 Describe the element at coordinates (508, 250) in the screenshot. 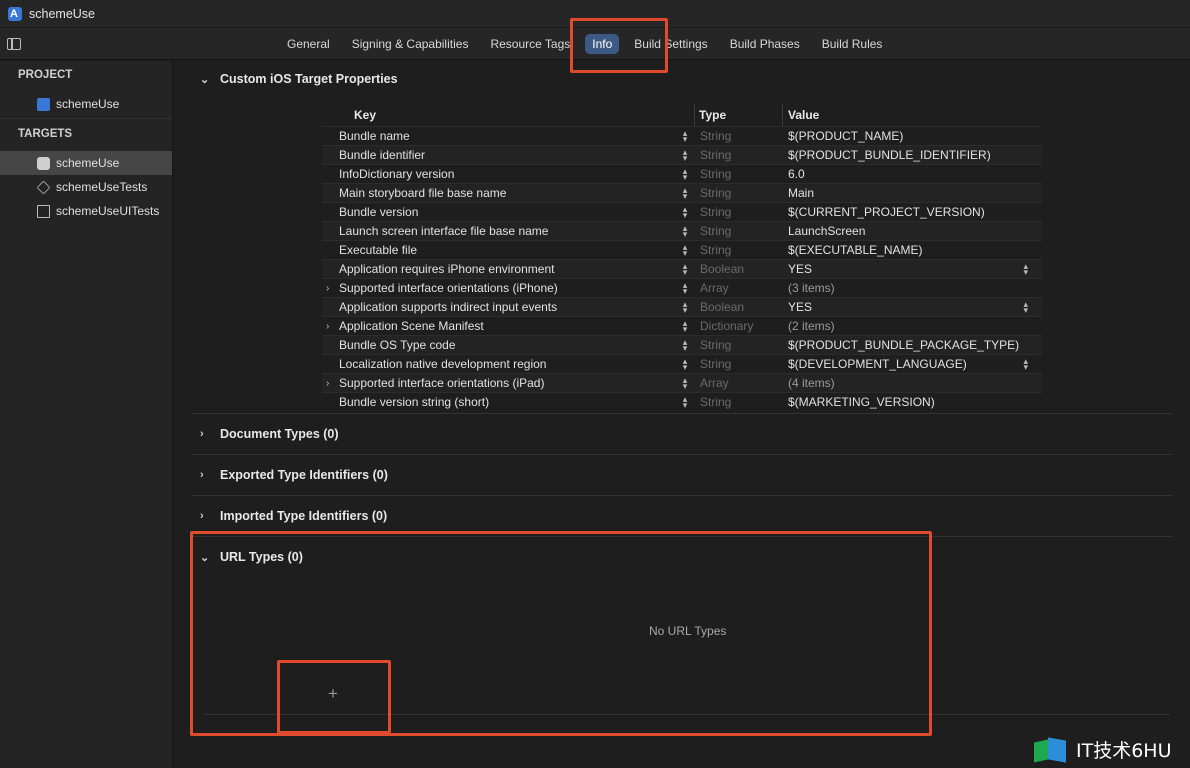

I see `key-cell: Executable file ▴ ▾` at that location.